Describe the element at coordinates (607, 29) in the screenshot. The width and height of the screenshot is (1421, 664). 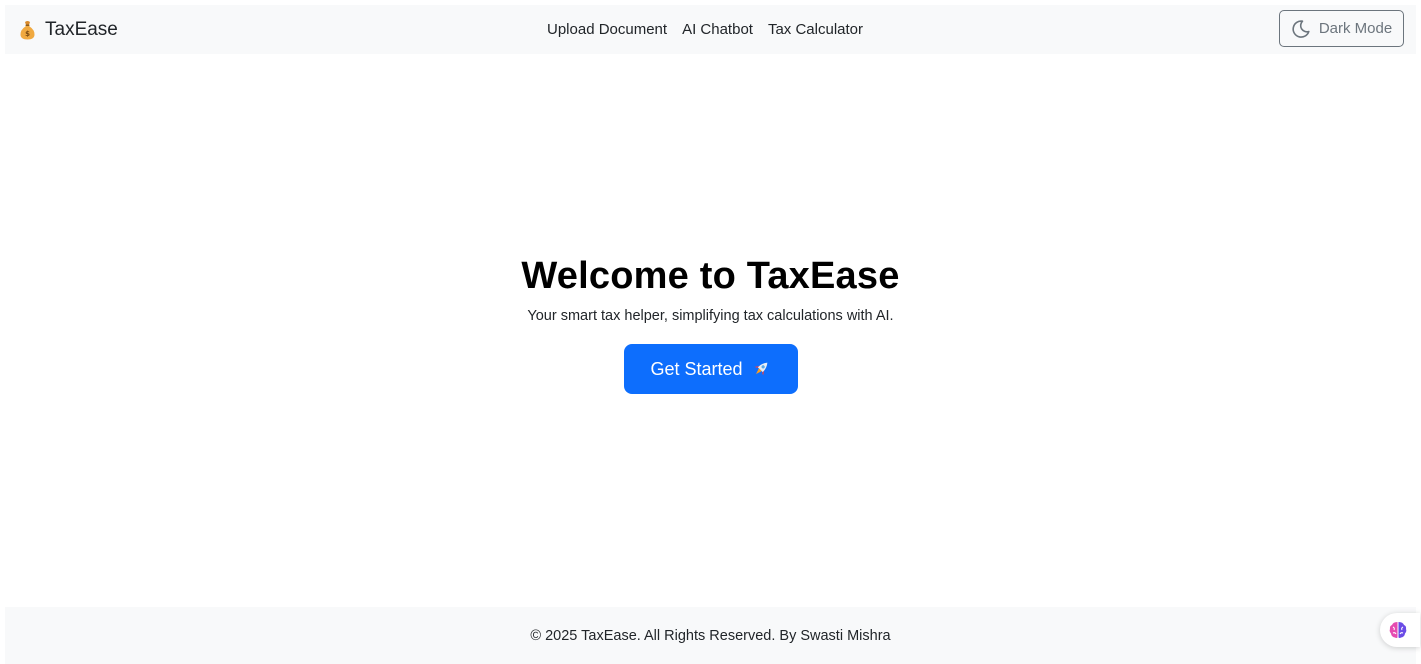
I see `nav-link-upload-document: Upload Document` at that location.